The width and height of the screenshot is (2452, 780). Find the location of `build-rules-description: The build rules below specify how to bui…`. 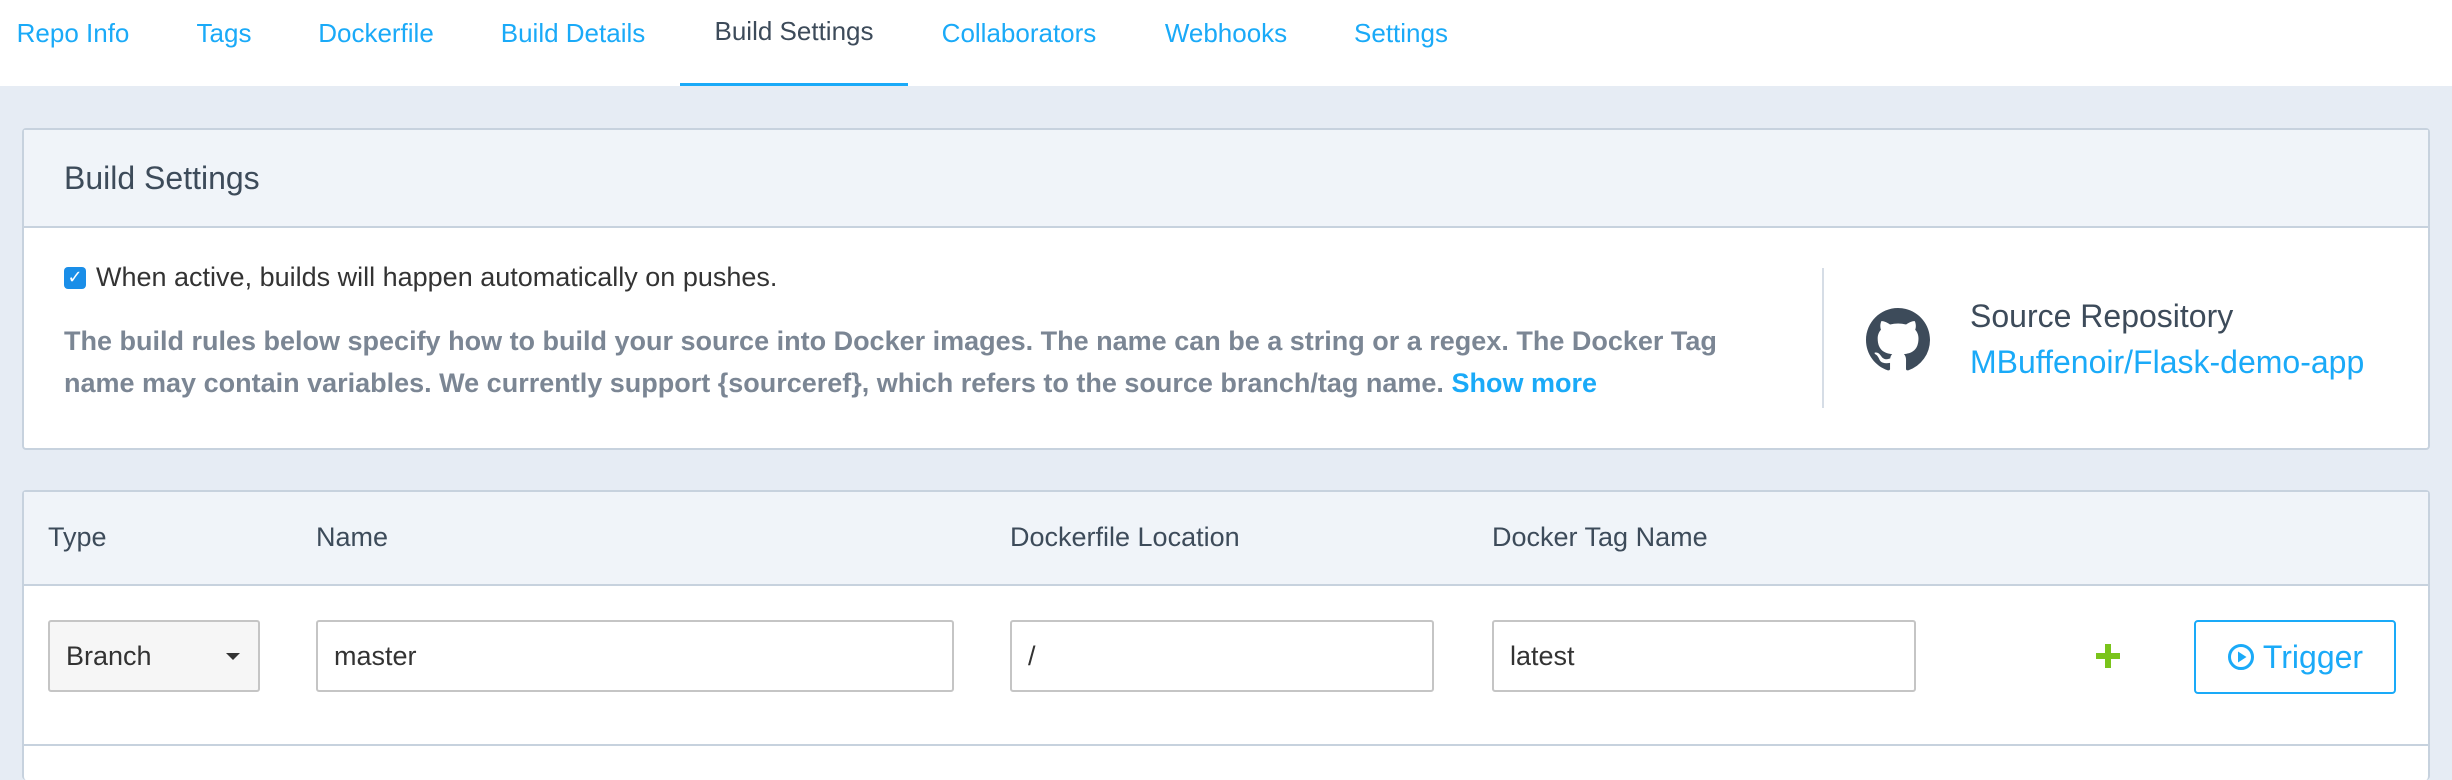

build-rules-description: The build rules below specify how to bui… is located at coordinates (929, 362).